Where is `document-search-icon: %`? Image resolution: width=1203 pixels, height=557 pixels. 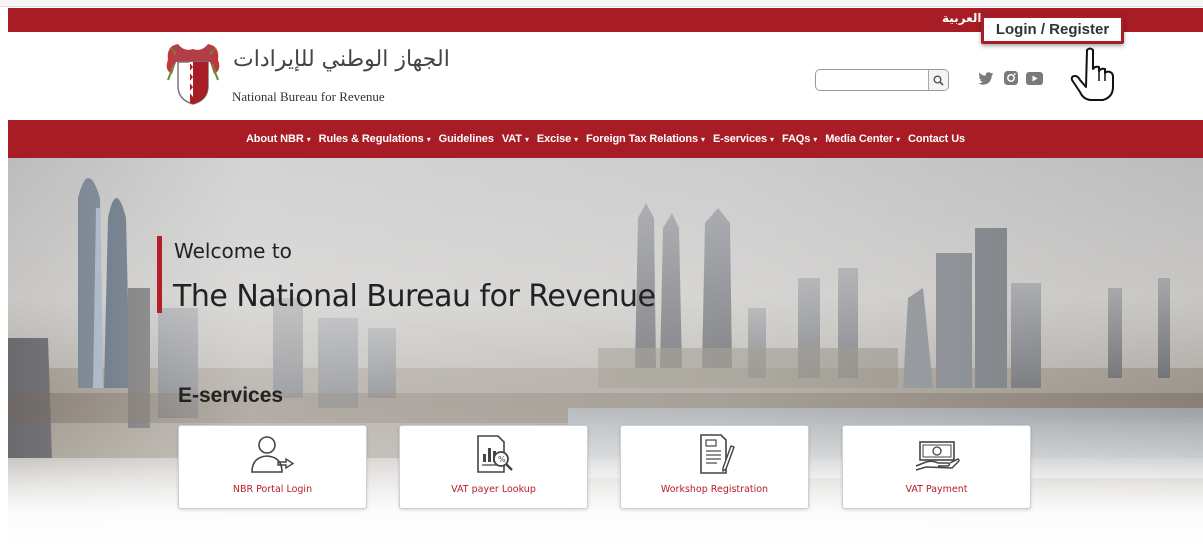 document-search-icon: % is located at coordinates (494, 454).